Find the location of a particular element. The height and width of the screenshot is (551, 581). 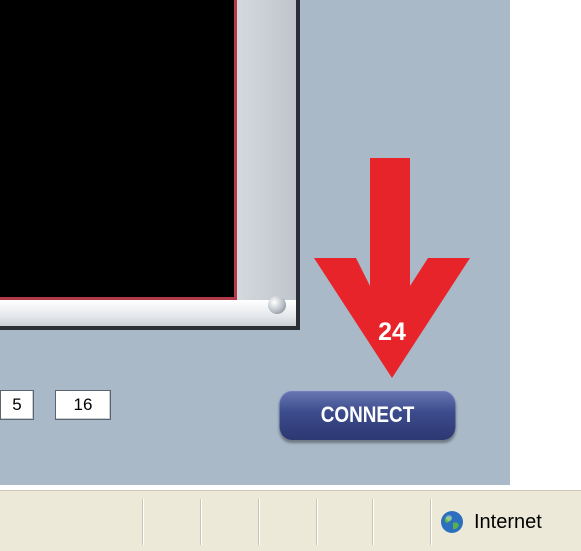

globe-icon is located at coordinates (452, 522).